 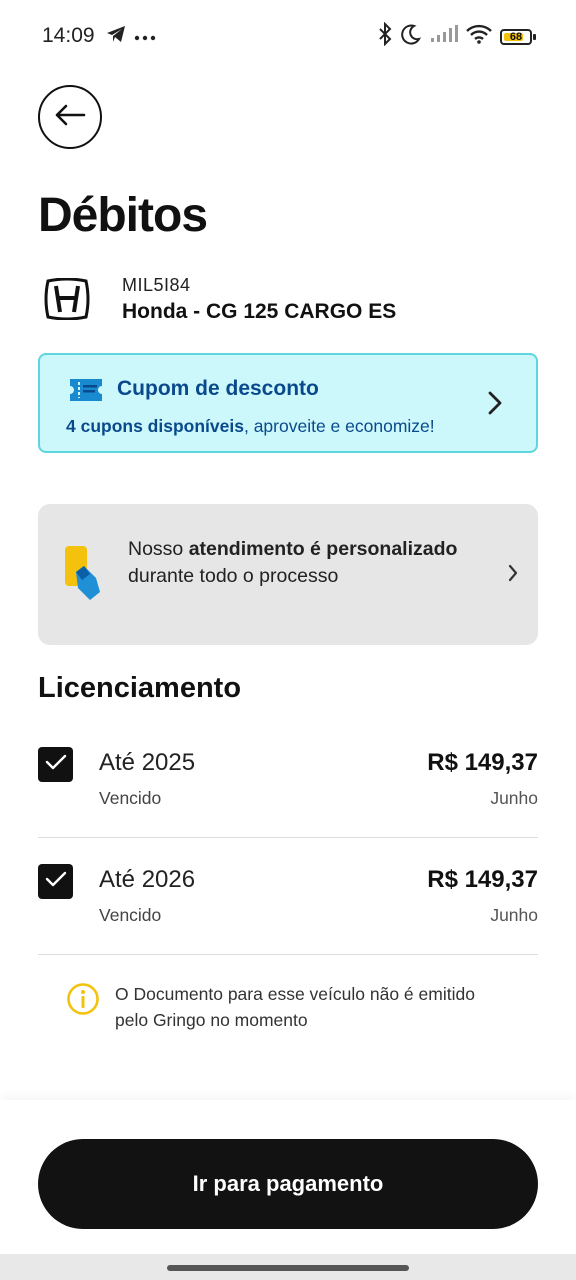 What do you see at coordinates (233, 575) in the screenshot?
I see `support-text-part-2: durante todo o processo` at bounding box center [233, 575].